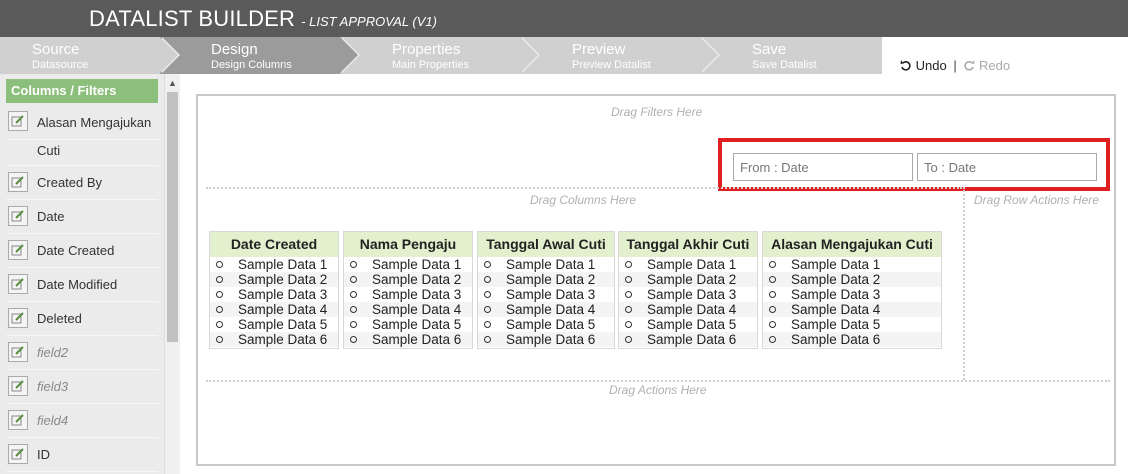 This screenshot has width=1128, height=474. Describe the element at coordinates (53, 386) in the screenshot. I see `sidebar-item-label: field3` at that location.